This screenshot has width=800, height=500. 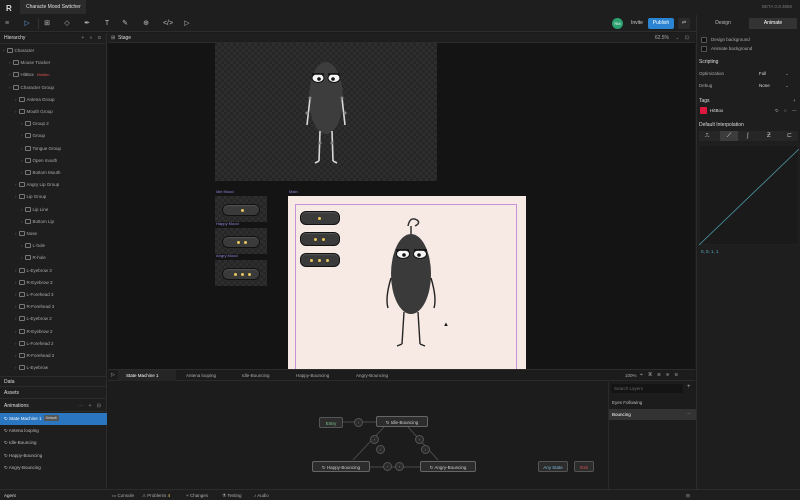 I want to click on interpolation-values: 0, 0, 1, 1, so click(x=710, y=251).